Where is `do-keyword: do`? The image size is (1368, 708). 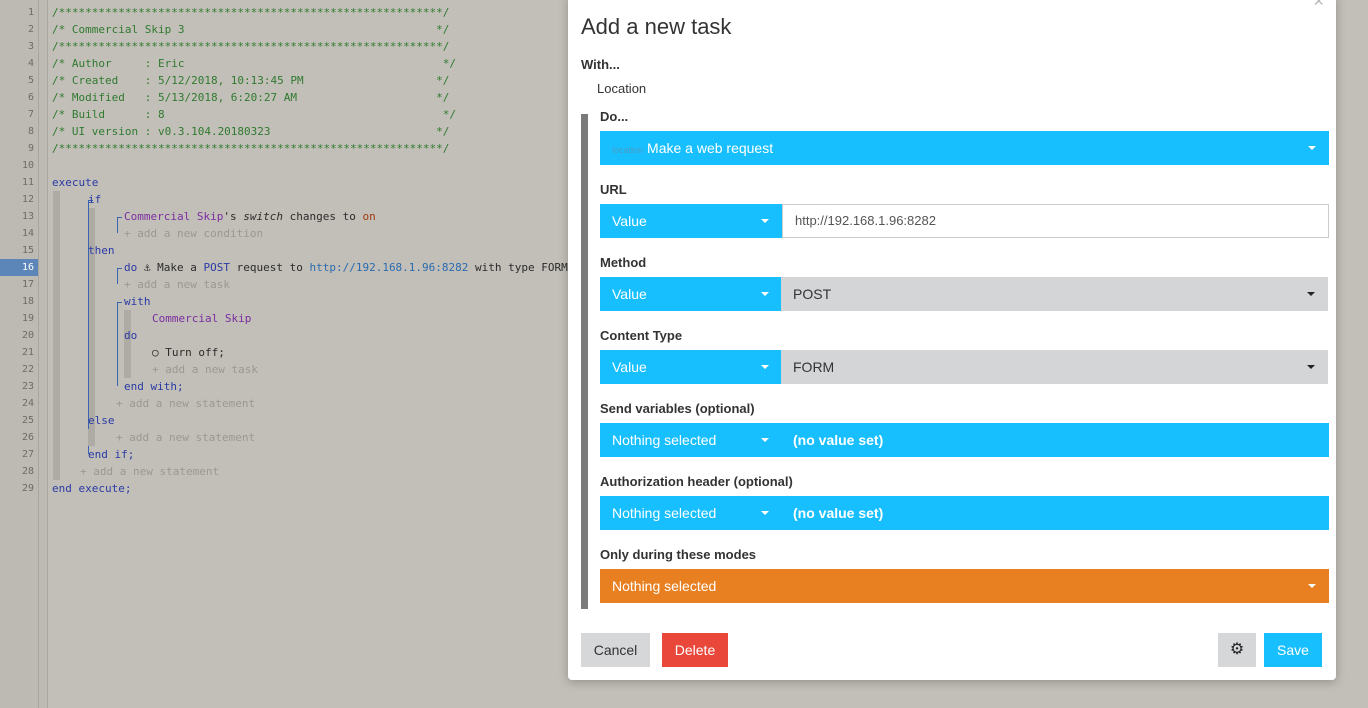
do-keyword: do is located at coordinates (131, 335).